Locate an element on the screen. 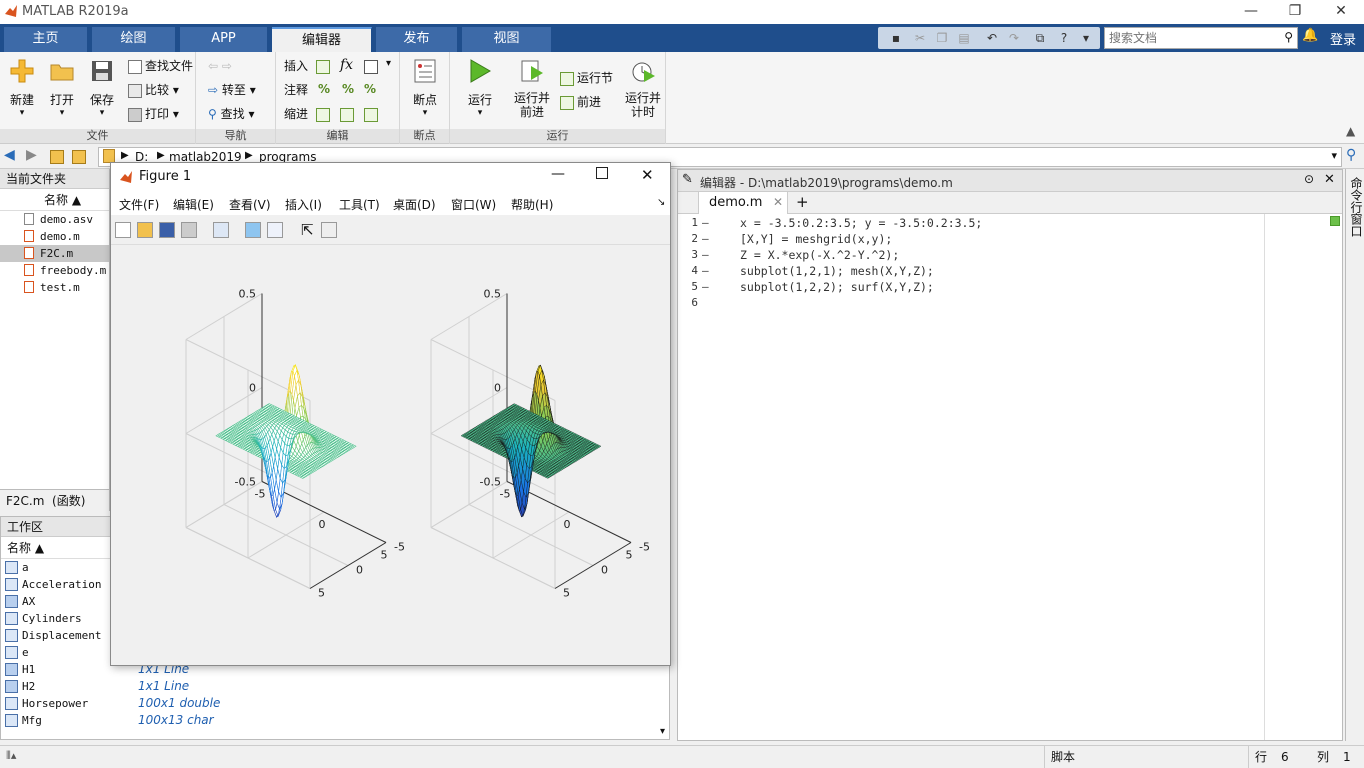 The width and height of the screenshot is (1364, 768). search-input is located at coordinates (1190, 38).